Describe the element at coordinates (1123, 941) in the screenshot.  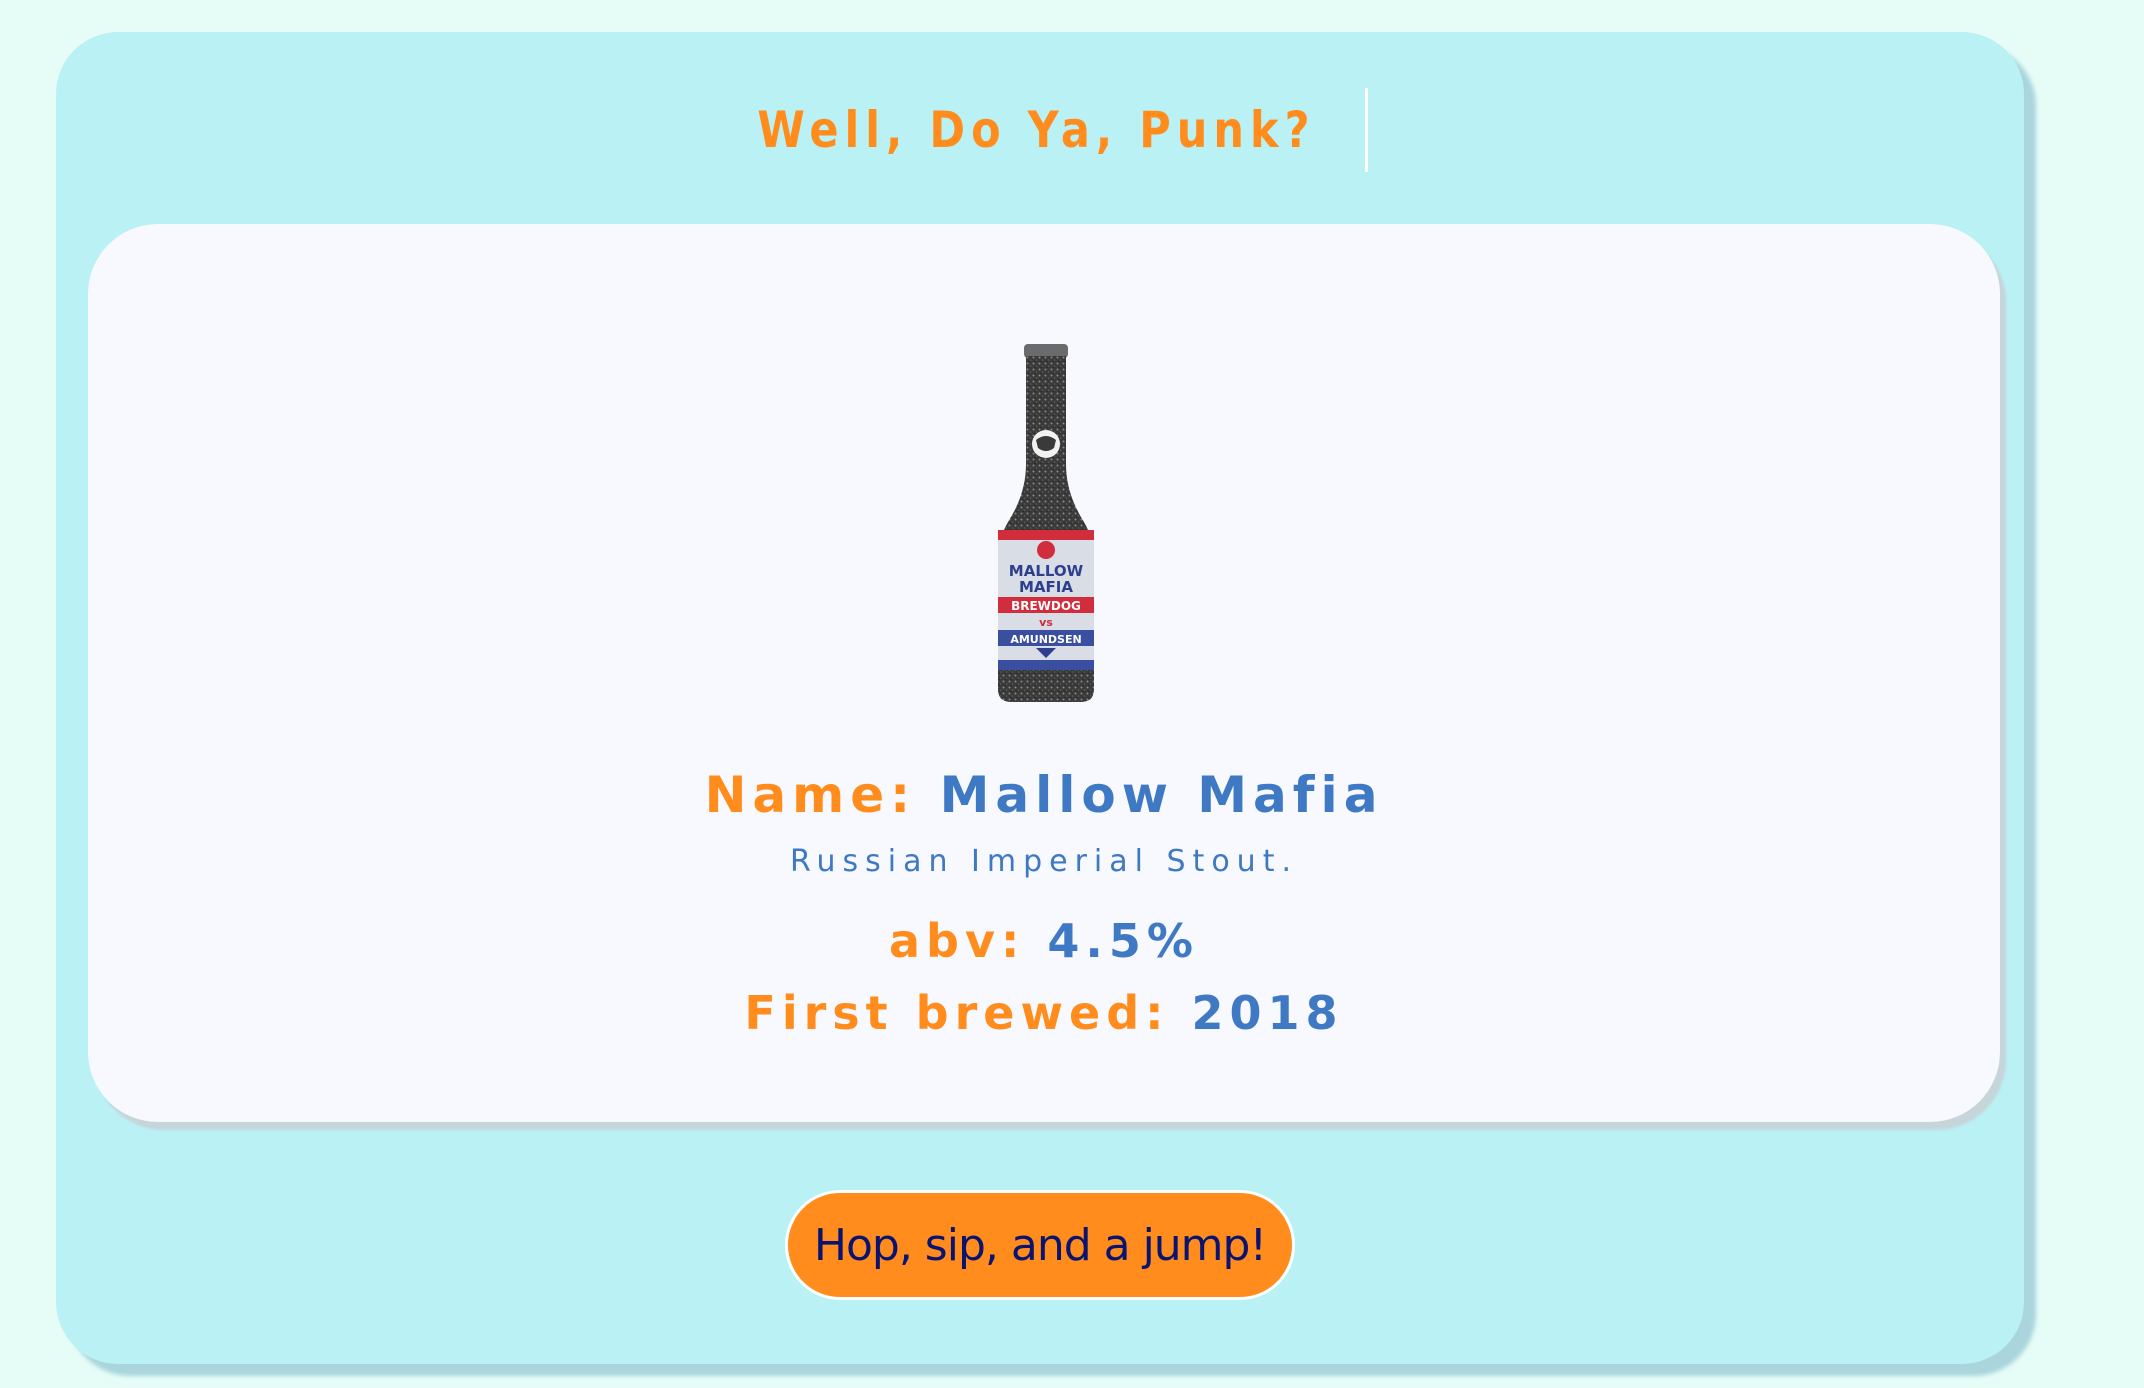
I see `abv-value: 4.5%` at that location.